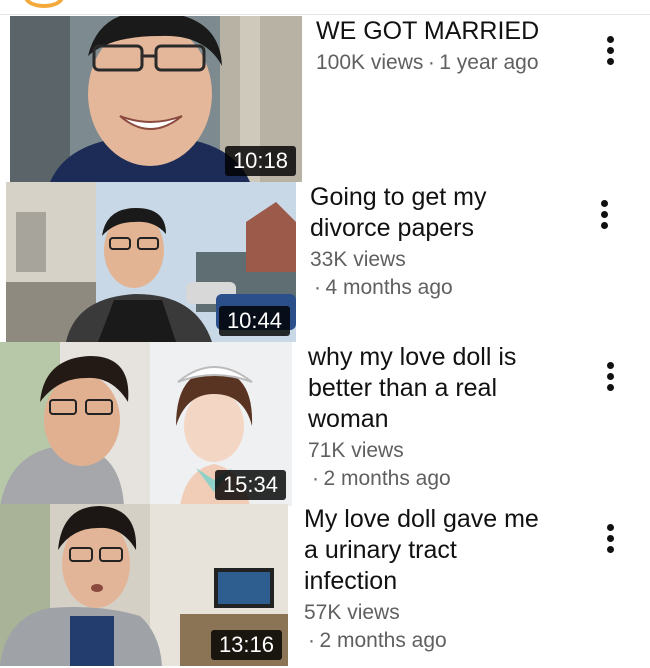 Image resolution: width=650 pixels, height=668 pixels. What do you see at coordinates (325, 7) in the screenshot?
I see `top-bar` at bounding box center [325, 7].